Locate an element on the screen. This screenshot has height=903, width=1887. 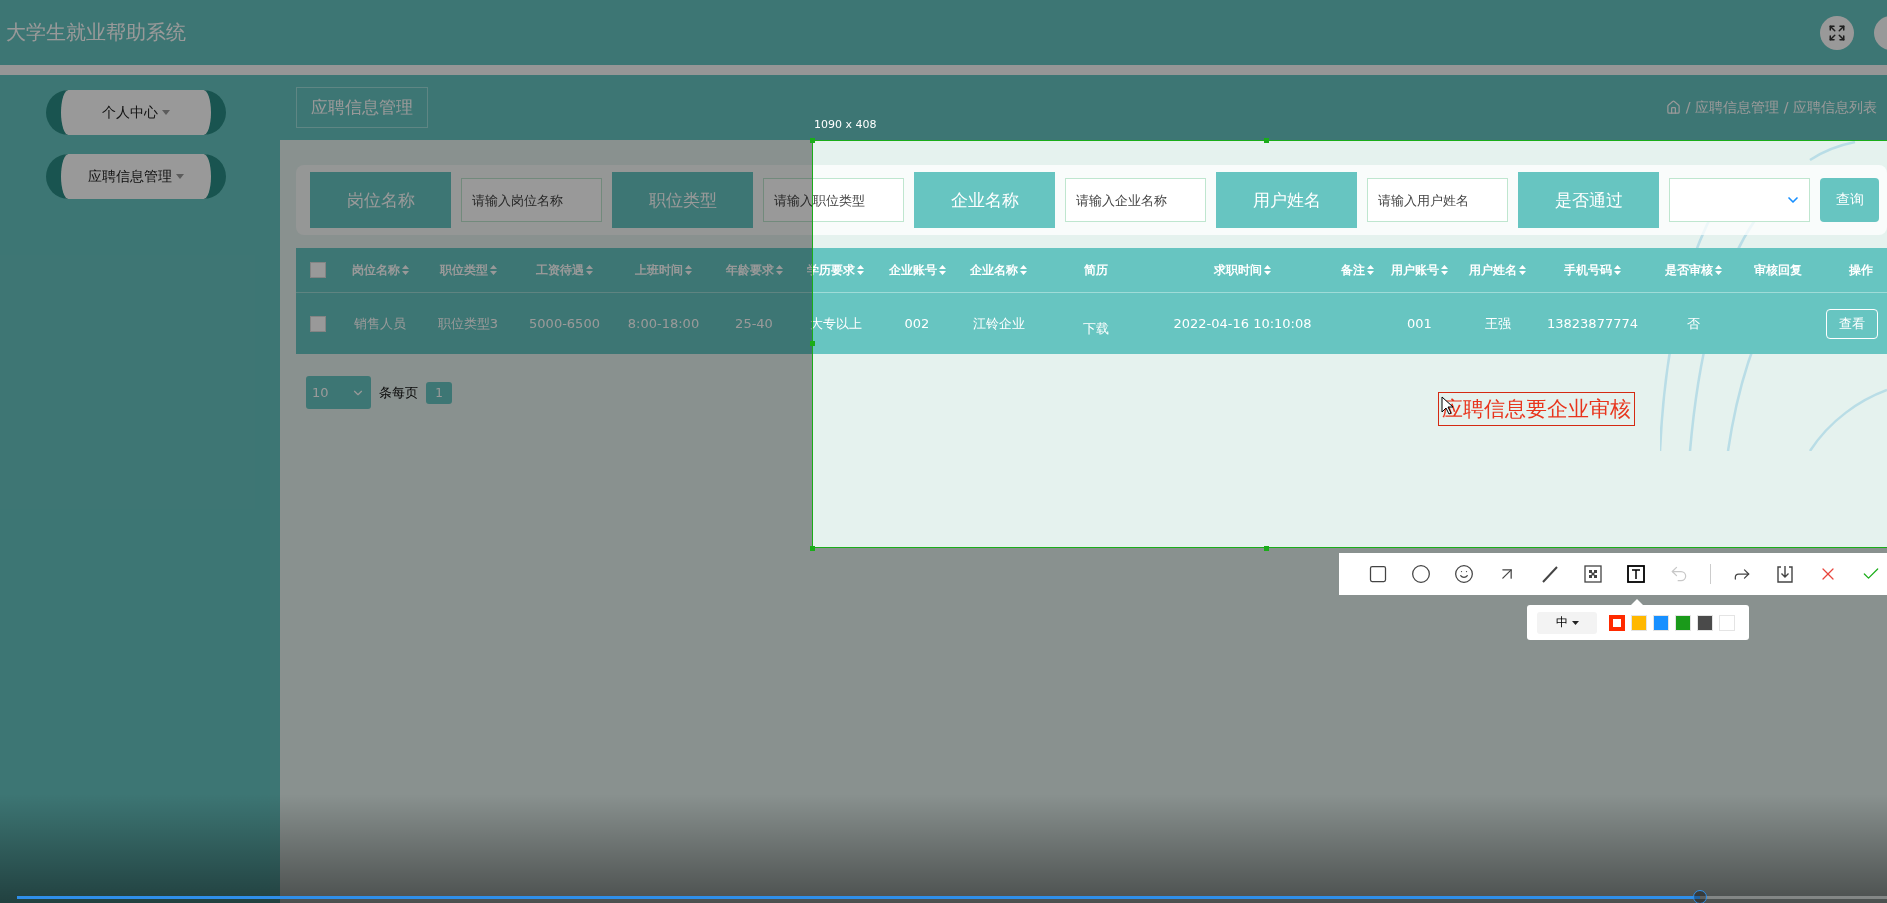
mosaic-tool-icon is located at coordinates (1593, 574).